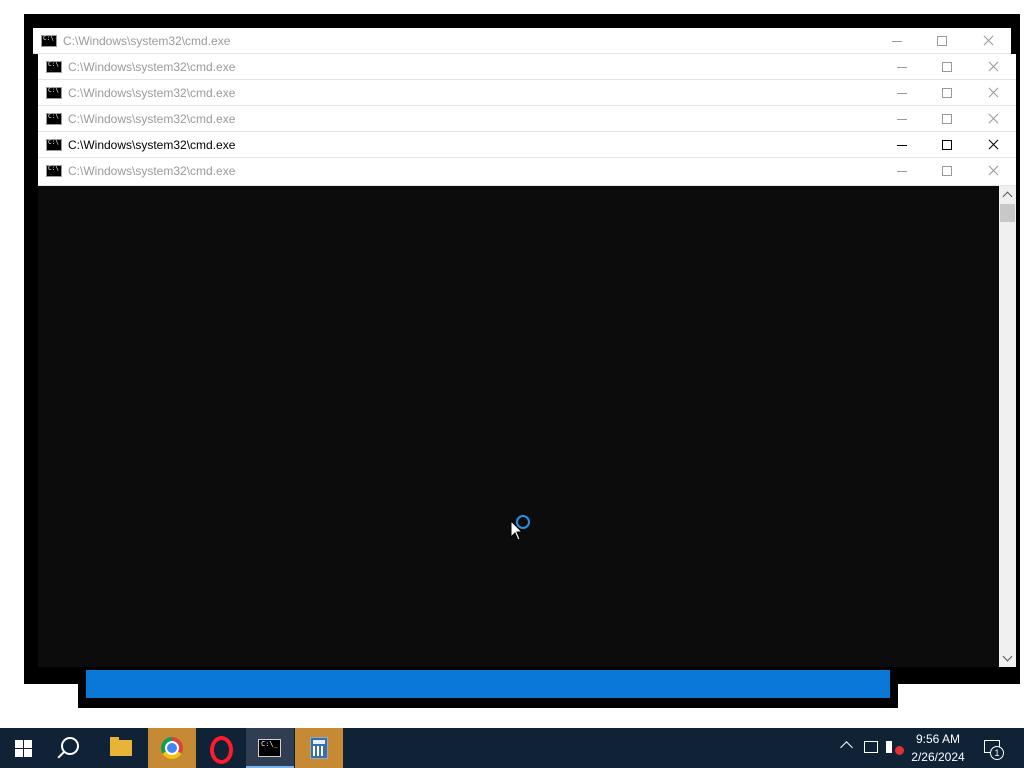  Describe the element at coordinates (938, 739) in the screenshot. I see `clock-time: 9:56 AM` at that location.